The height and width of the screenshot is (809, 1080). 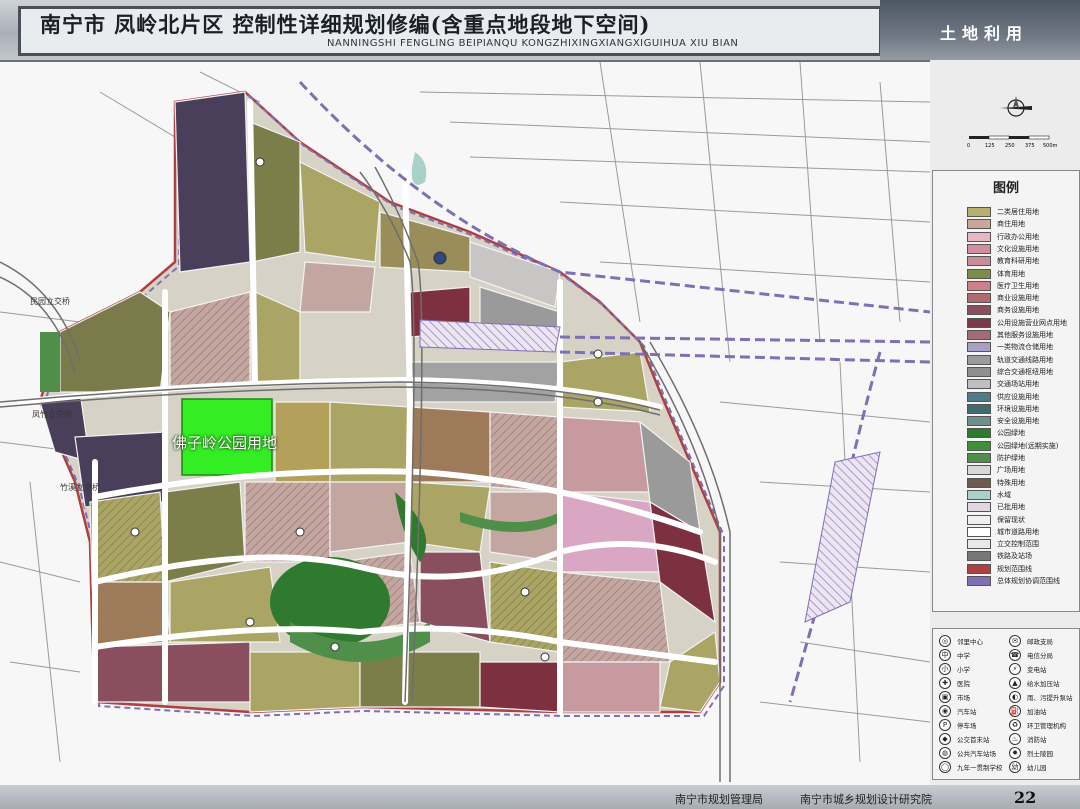 I want to click on legend-label: 公用设施营业网点用地, so click(x=1032, y=322).